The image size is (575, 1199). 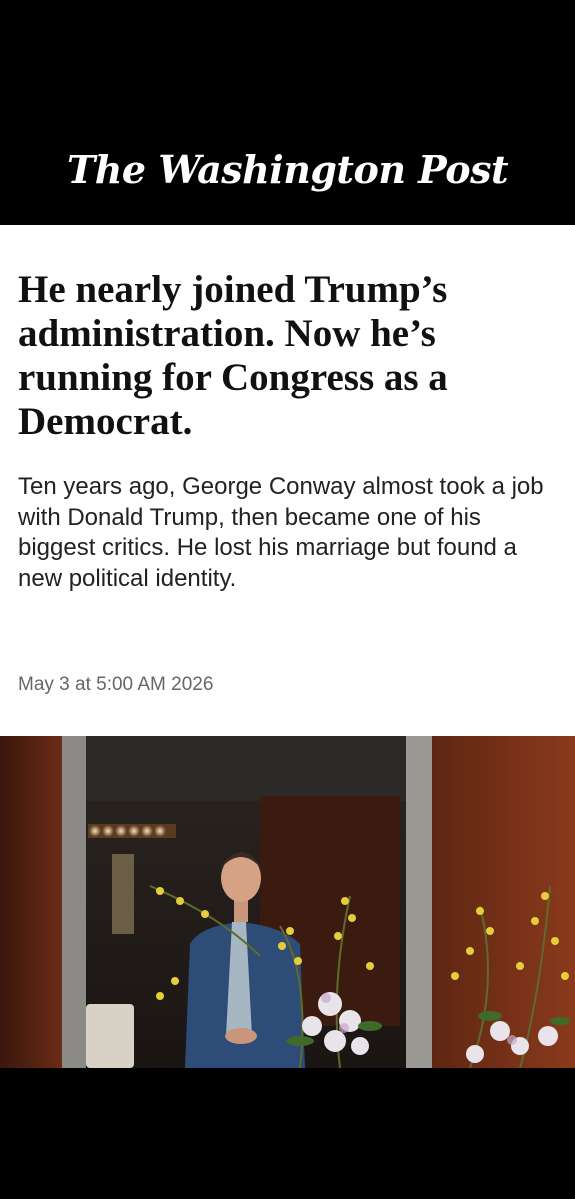 What do you see at coordinates (287, 1133) in the screenshot?
I see `bottom-bar` at bounding box center [287, 1133].